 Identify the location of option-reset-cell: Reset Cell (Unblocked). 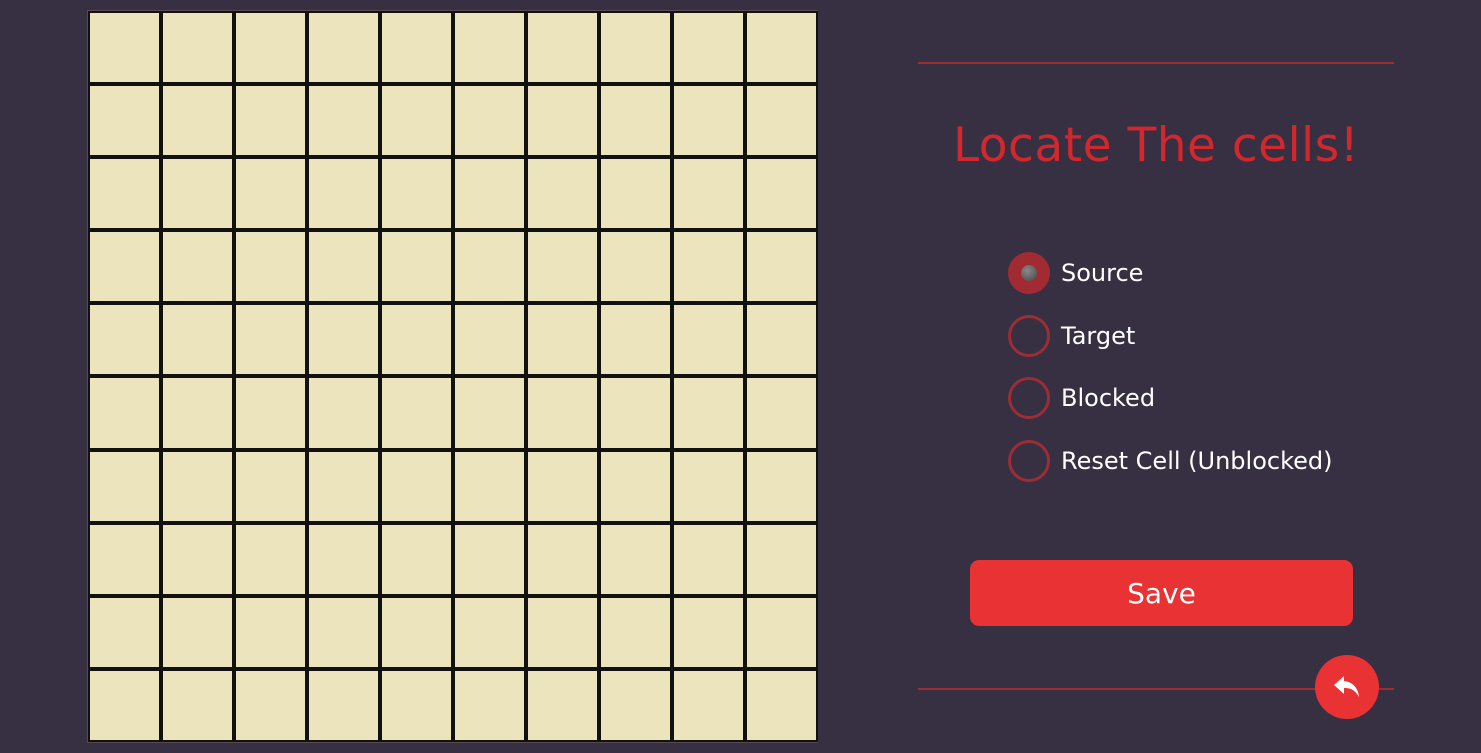
(1198, 471).